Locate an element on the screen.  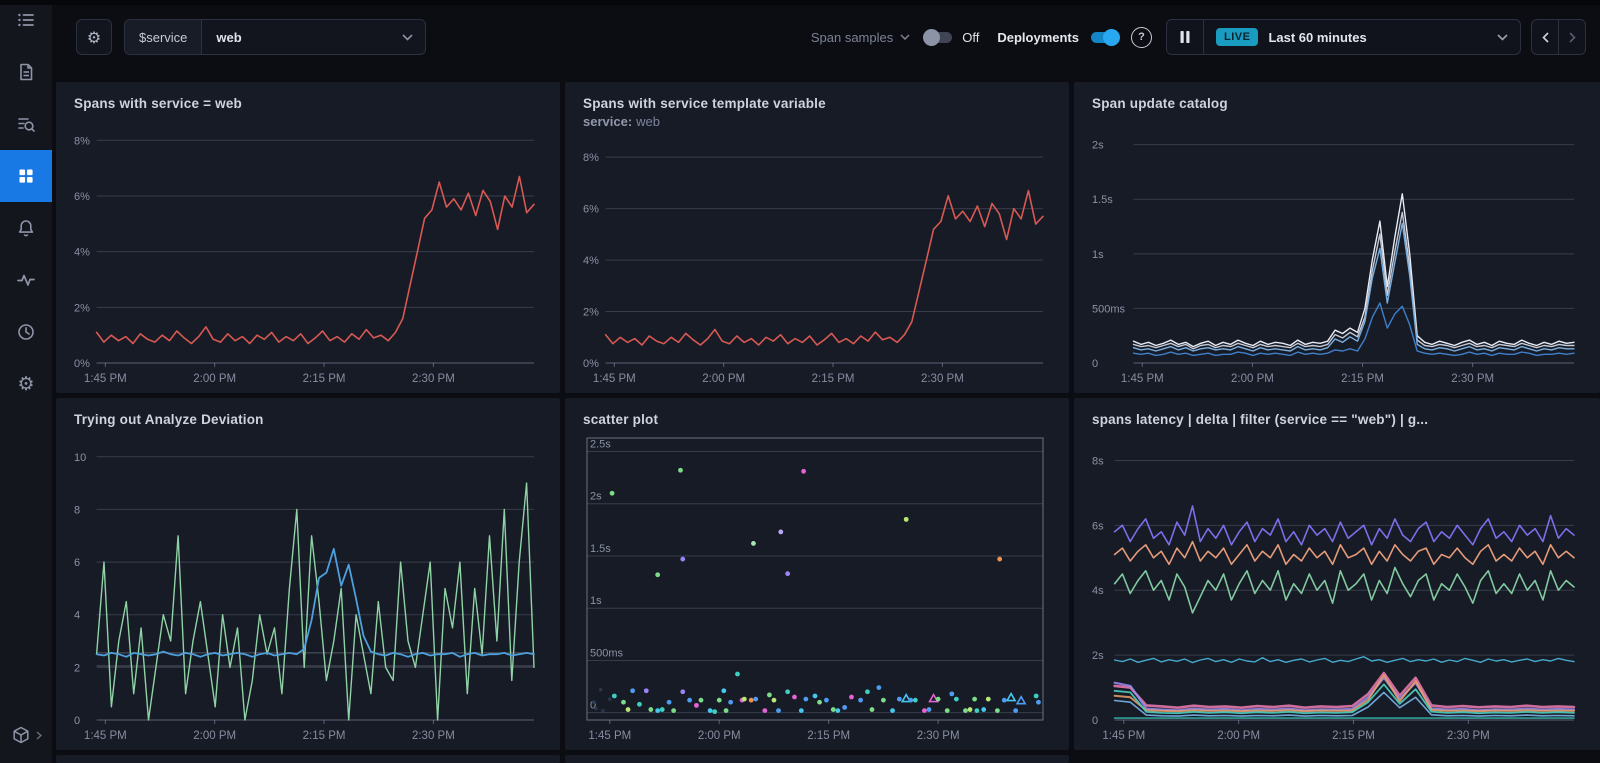
grid-icon is located at coordinates (26, 176).